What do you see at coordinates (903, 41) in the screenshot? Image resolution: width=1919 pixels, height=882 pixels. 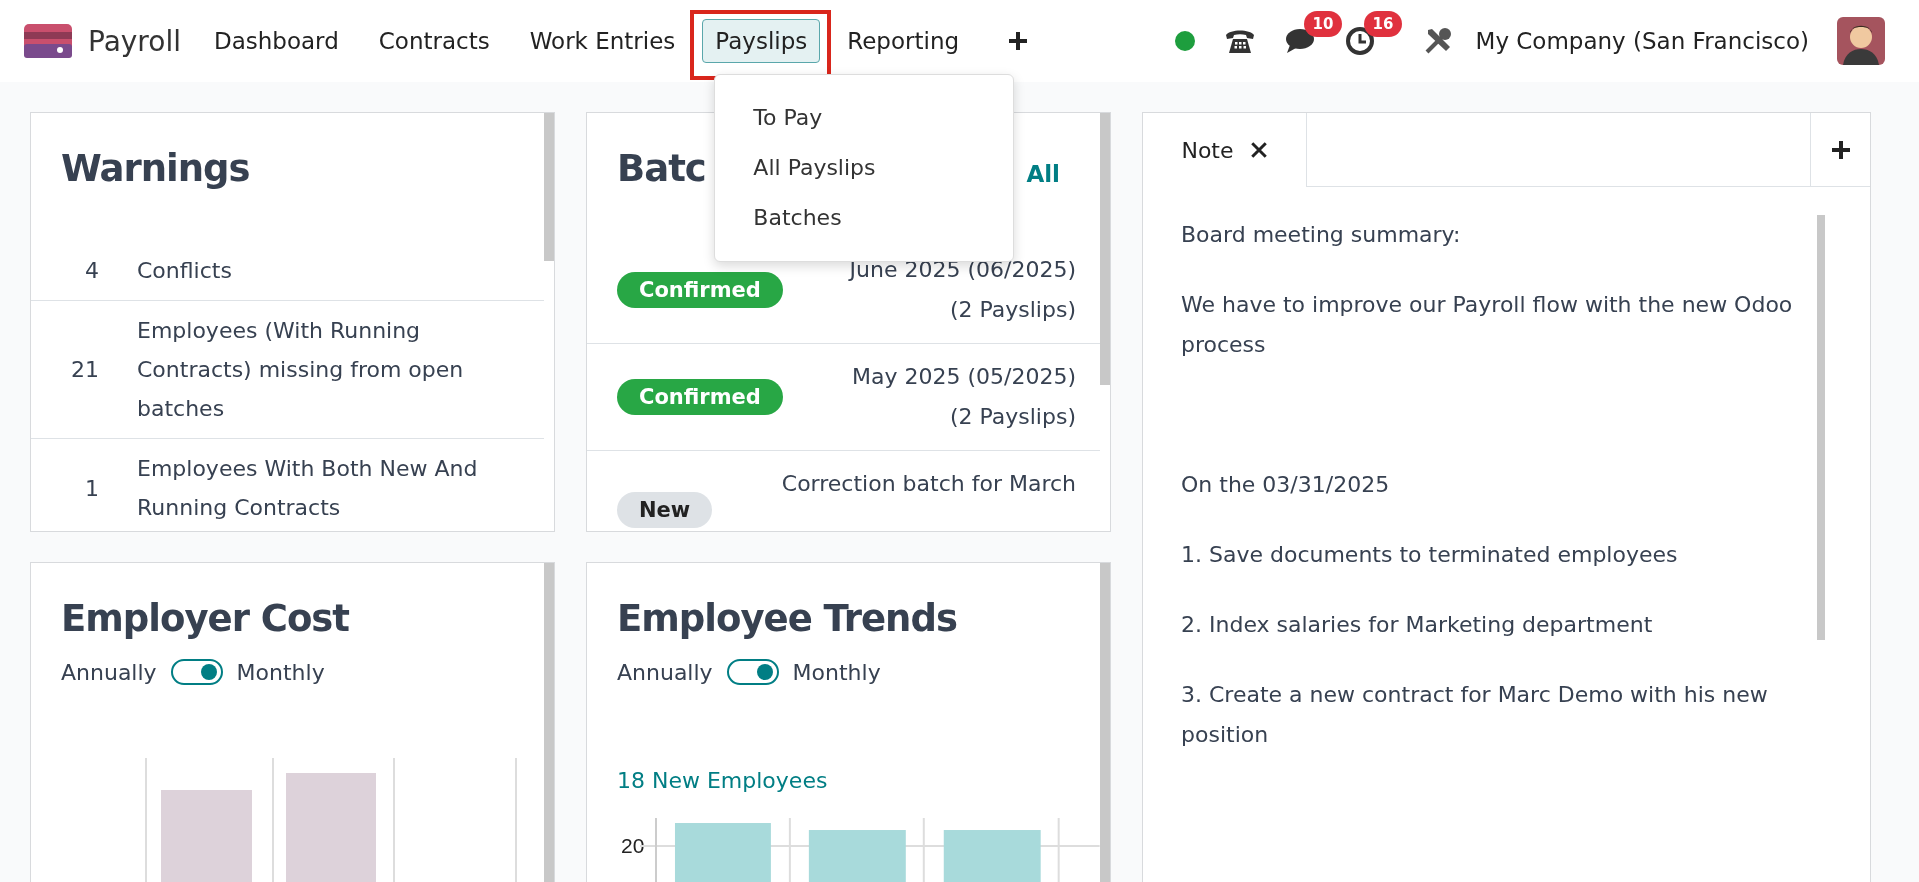 I see `menu-item: Reporting` at bounding box center [903, 41].